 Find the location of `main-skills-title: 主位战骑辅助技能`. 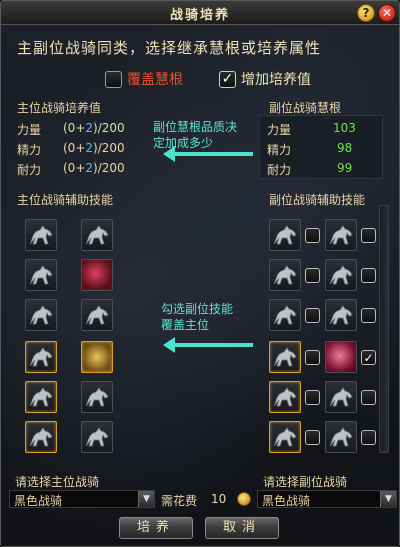

main-skills-title: 主位战骑辅助技能 is located at coordinates (65, 200).